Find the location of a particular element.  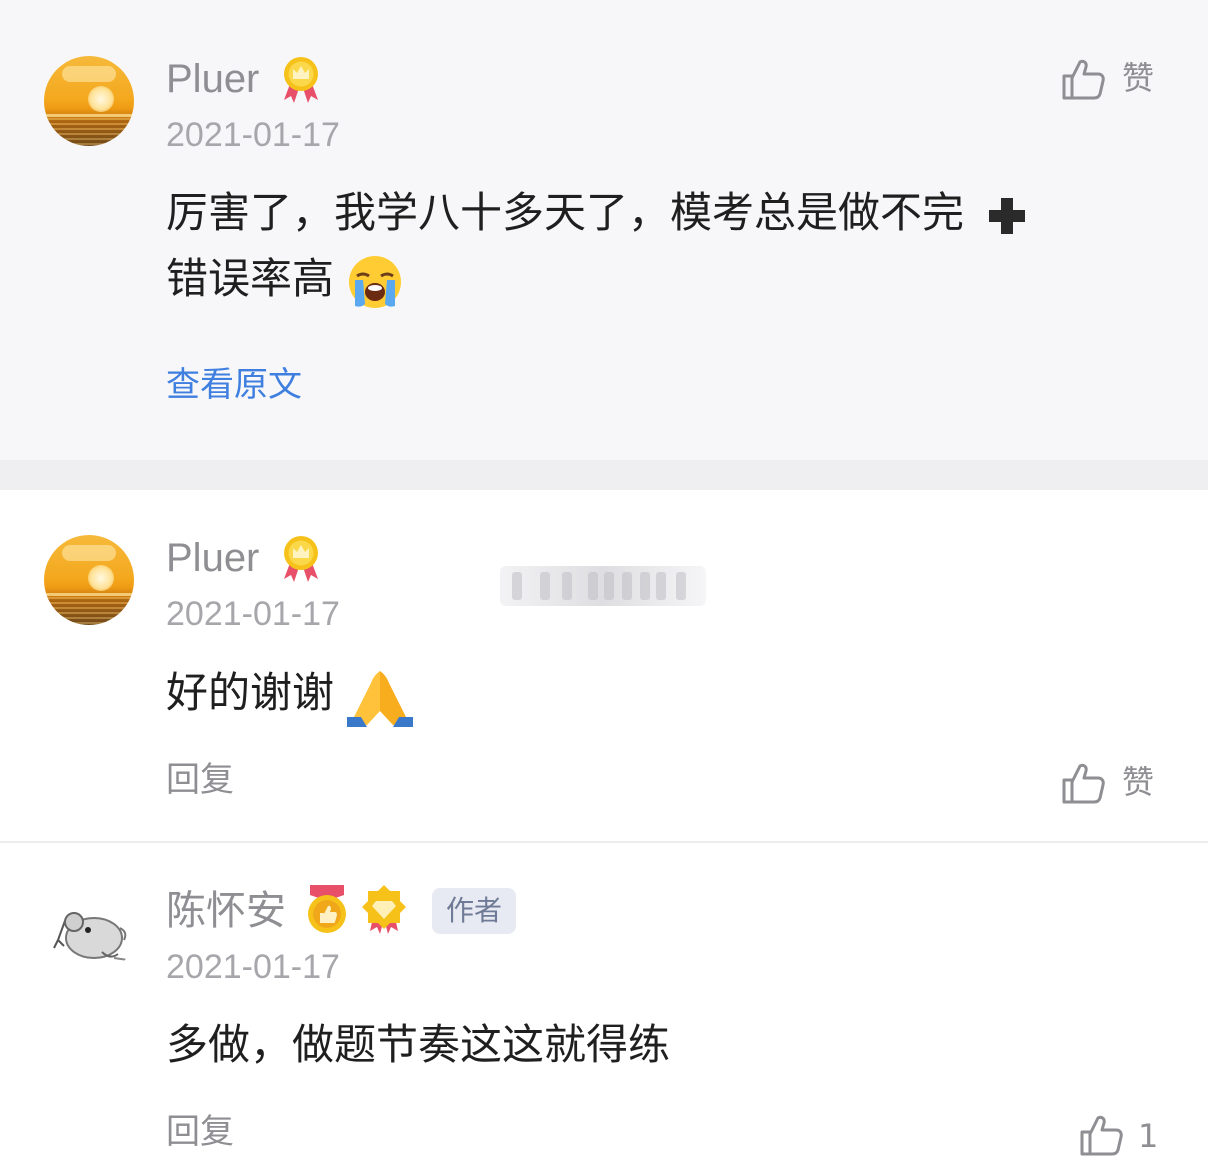

view-original-link: 查看原文 is located at coordinates (234, 385).